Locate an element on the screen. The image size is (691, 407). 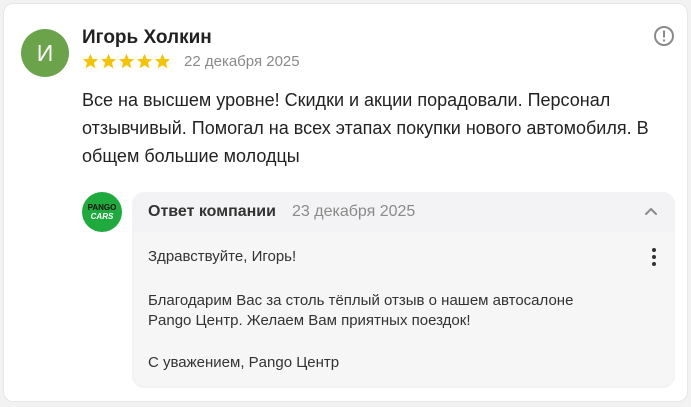
avatar: И is located at coordinates (45, 53).